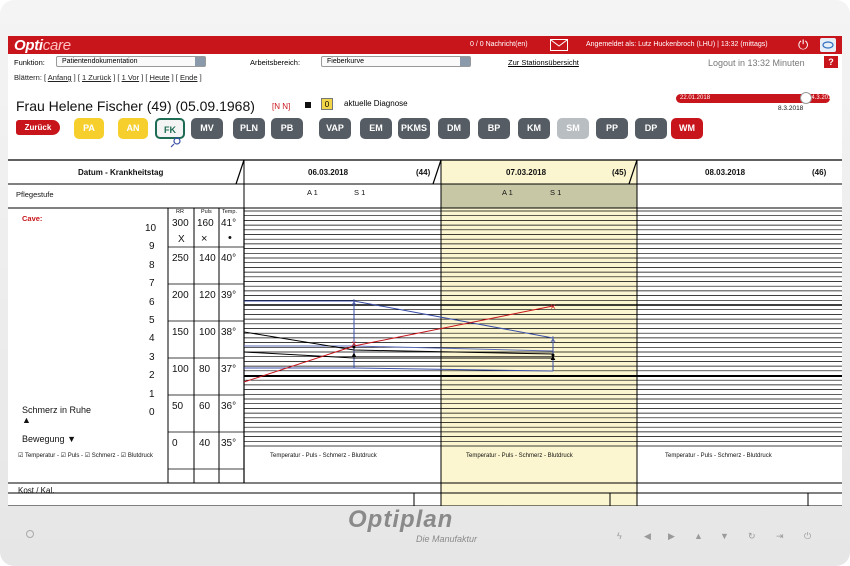  What do you see at coordinates (647, 536) in the screenshot?
I see `arrow-left-icon: ◀` at bounding box center [647, 536].